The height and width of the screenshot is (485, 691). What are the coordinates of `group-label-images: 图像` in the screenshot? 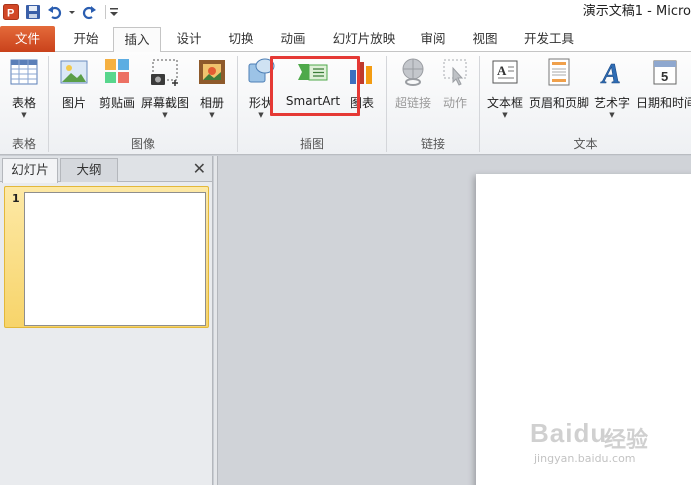 It's located at (142, 144).